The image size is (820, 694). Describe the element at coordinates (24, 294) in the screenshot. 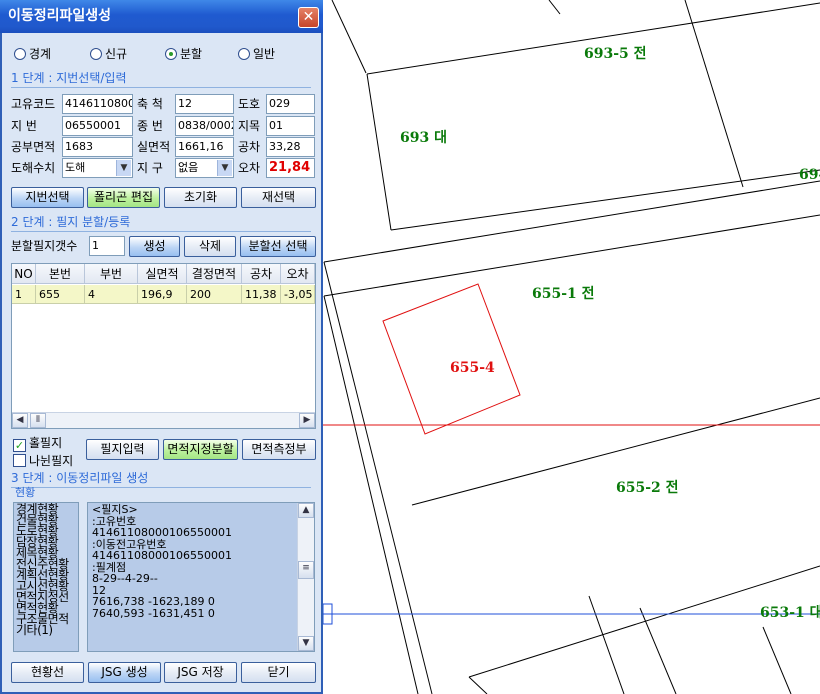

I see `table-cell: 1` at that location.